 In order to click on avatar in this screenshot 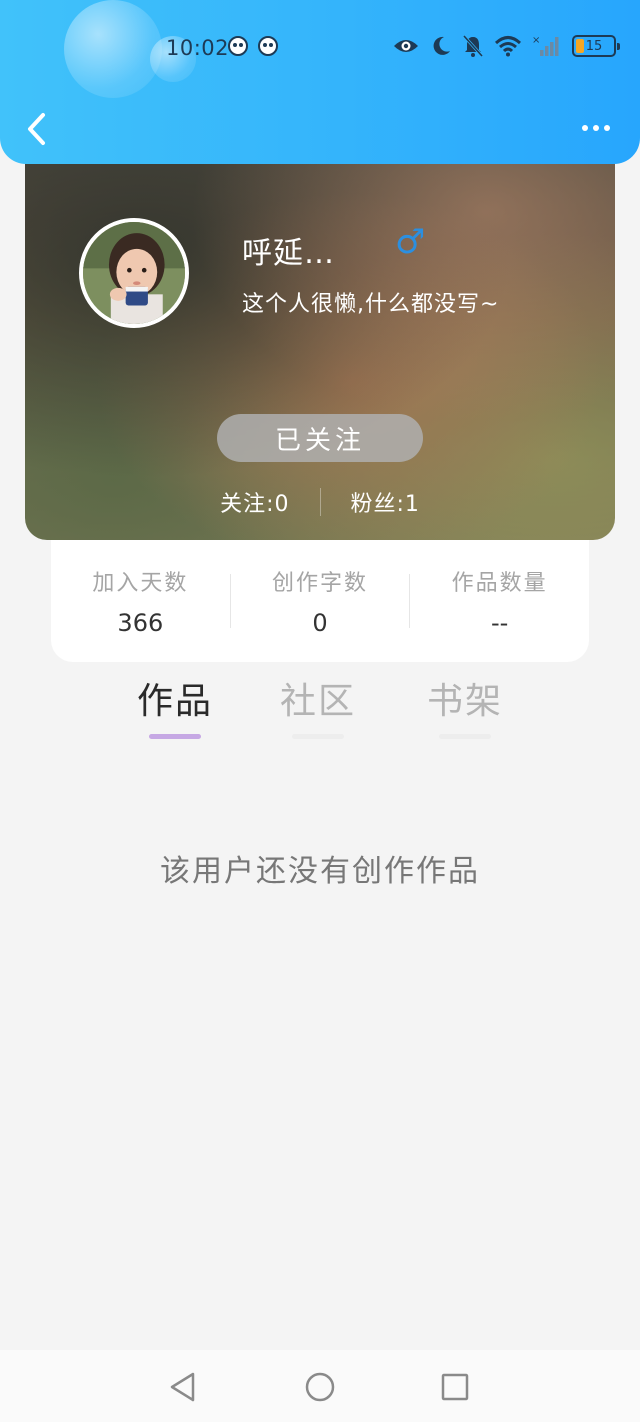, I will do `click(134, 273)`.